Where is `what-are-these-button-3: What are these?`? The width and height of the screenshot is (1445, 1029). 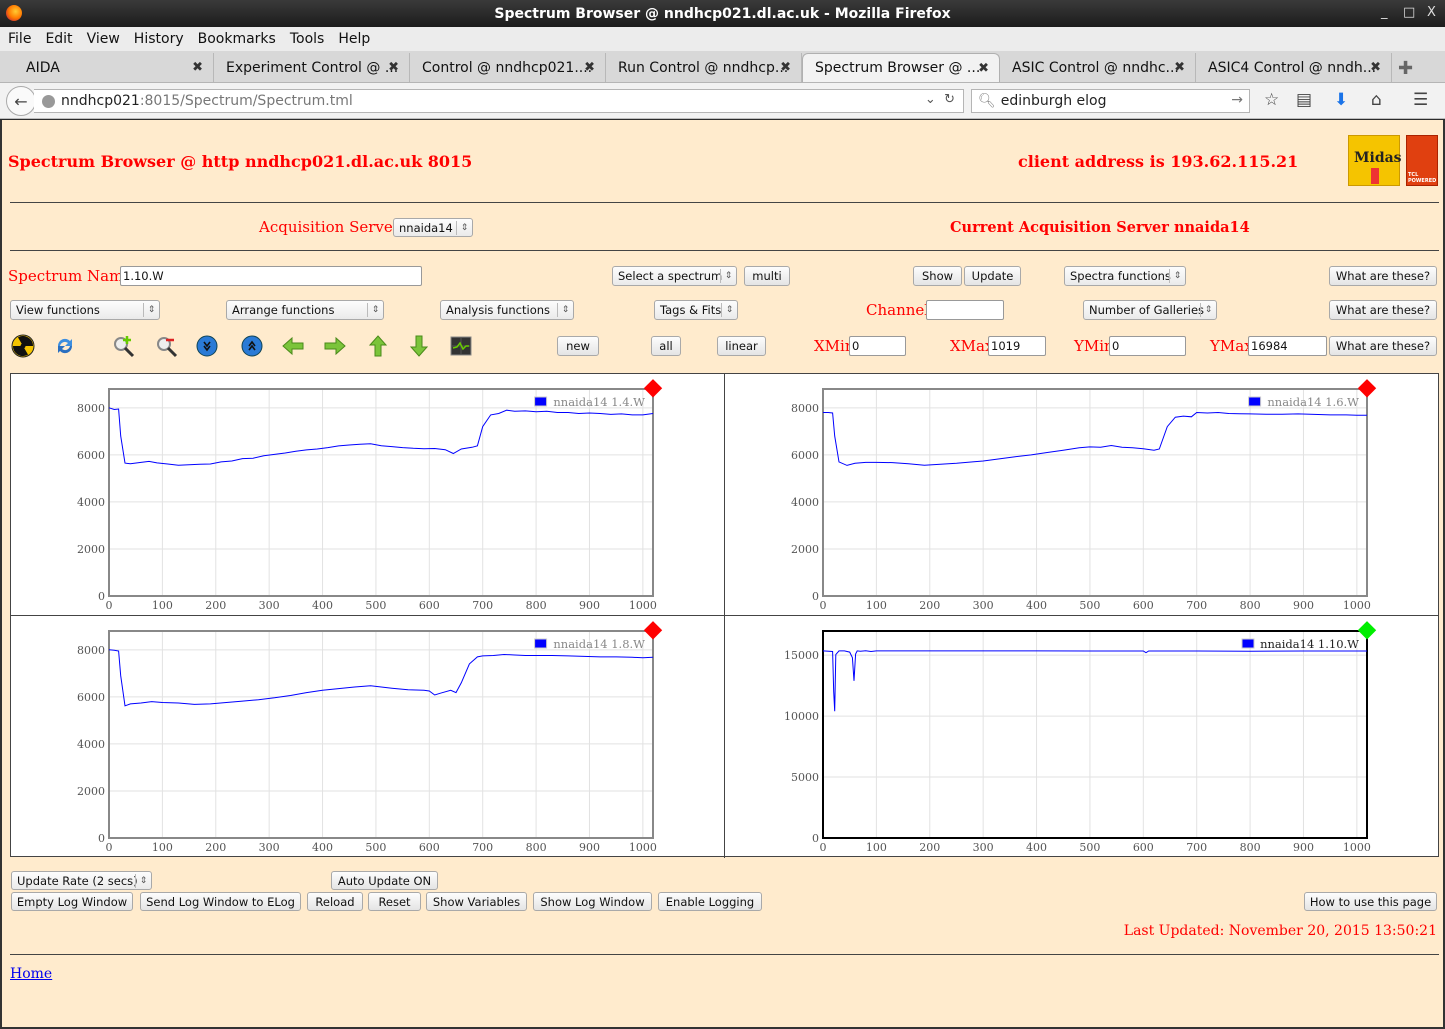
what-are-these-button-3: What are these? is located at coordinates (1383, 346).